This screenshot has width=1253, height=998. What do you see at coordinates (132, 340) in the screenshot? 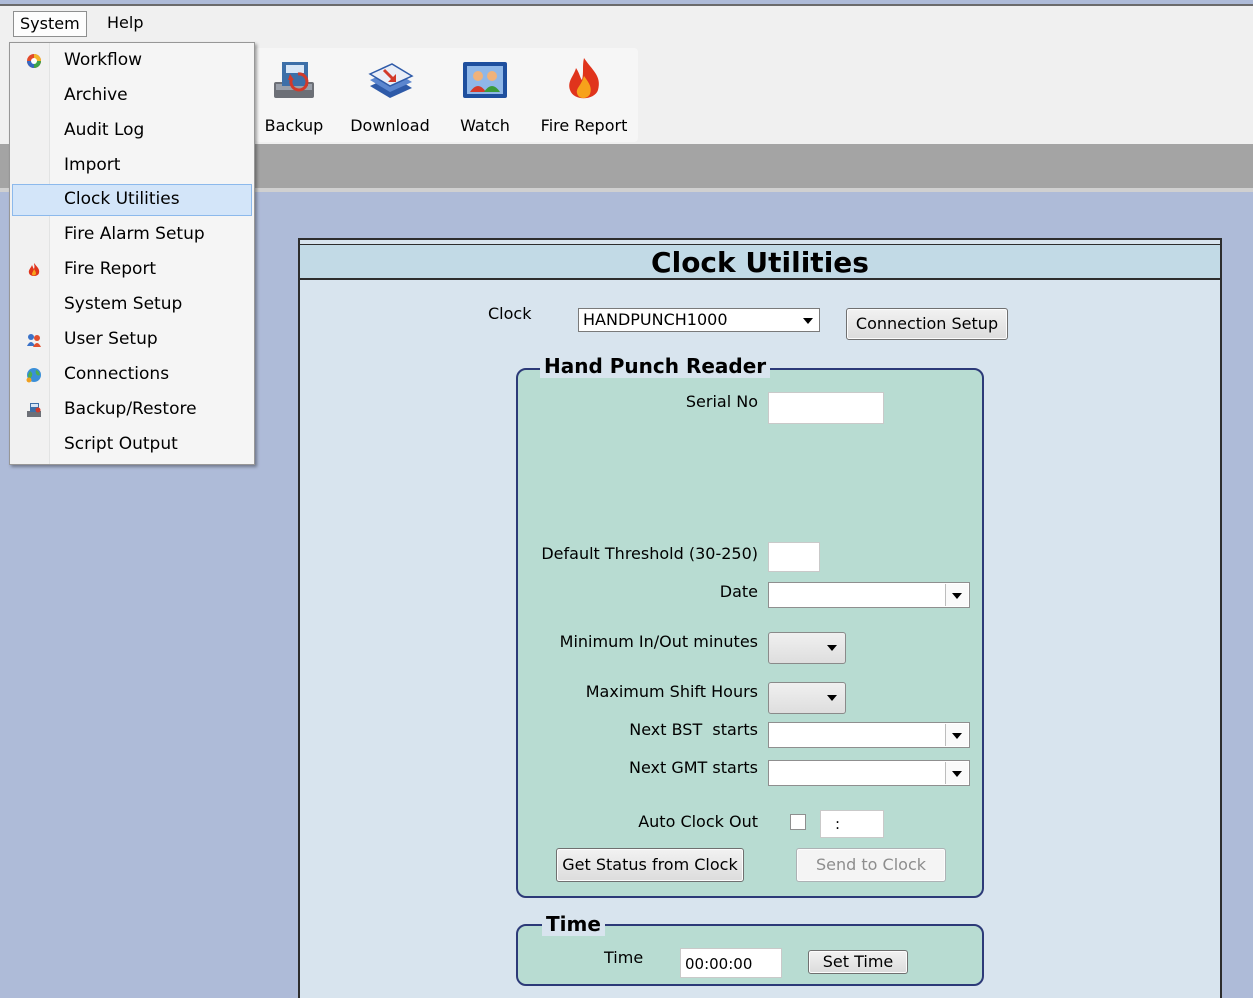
I see `menu-item-user-setup: User Setup` at bounding box center [132, 340].